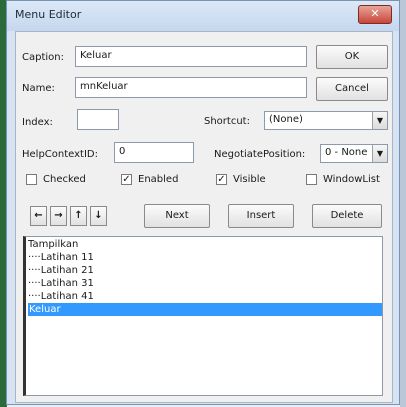 Image resolution: width=406 pixels, height=407 pixels. Describe the element at coordinates (227, 121) in the screenshot. I see `shortcut-label: Shortcut:` at that location.